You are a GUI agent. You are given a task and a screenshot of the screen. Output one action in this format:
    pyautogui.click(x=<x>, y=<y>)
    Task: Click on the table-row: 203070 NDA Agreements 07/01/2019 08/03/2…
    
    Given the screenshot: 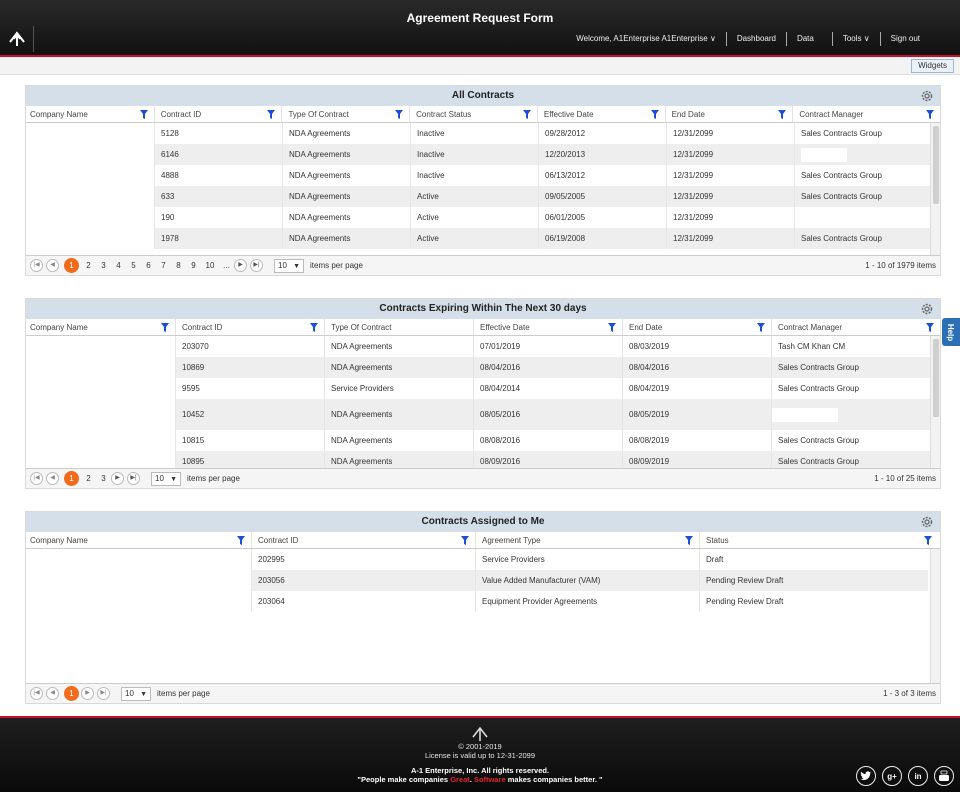 What is the action you would take?
    pyautogui.click(x=483, y=346)
    